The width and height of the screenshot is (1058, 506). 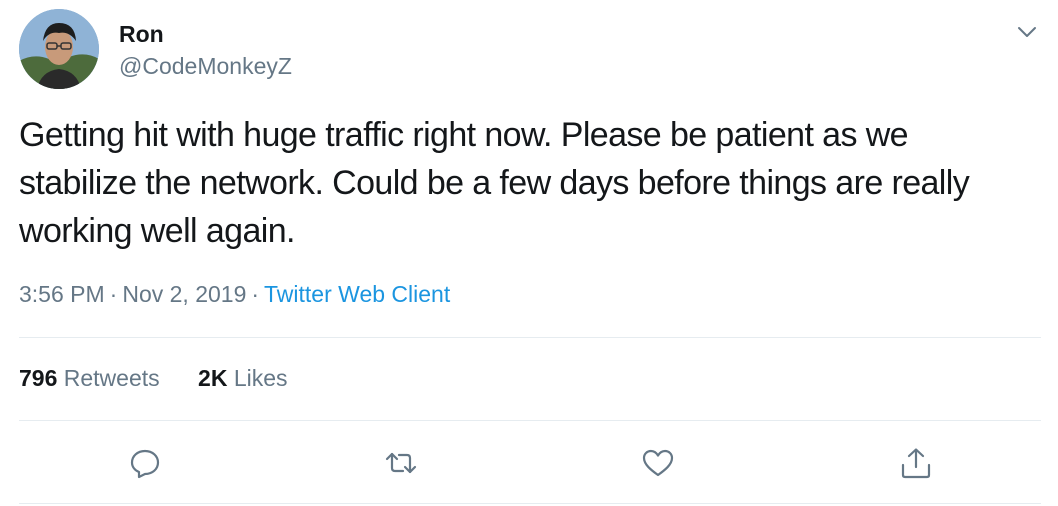 What do you see at coordinates (111, 378) in the screenshot?
I see `retweets-label: Retweets` at bounding box center [111, 378].